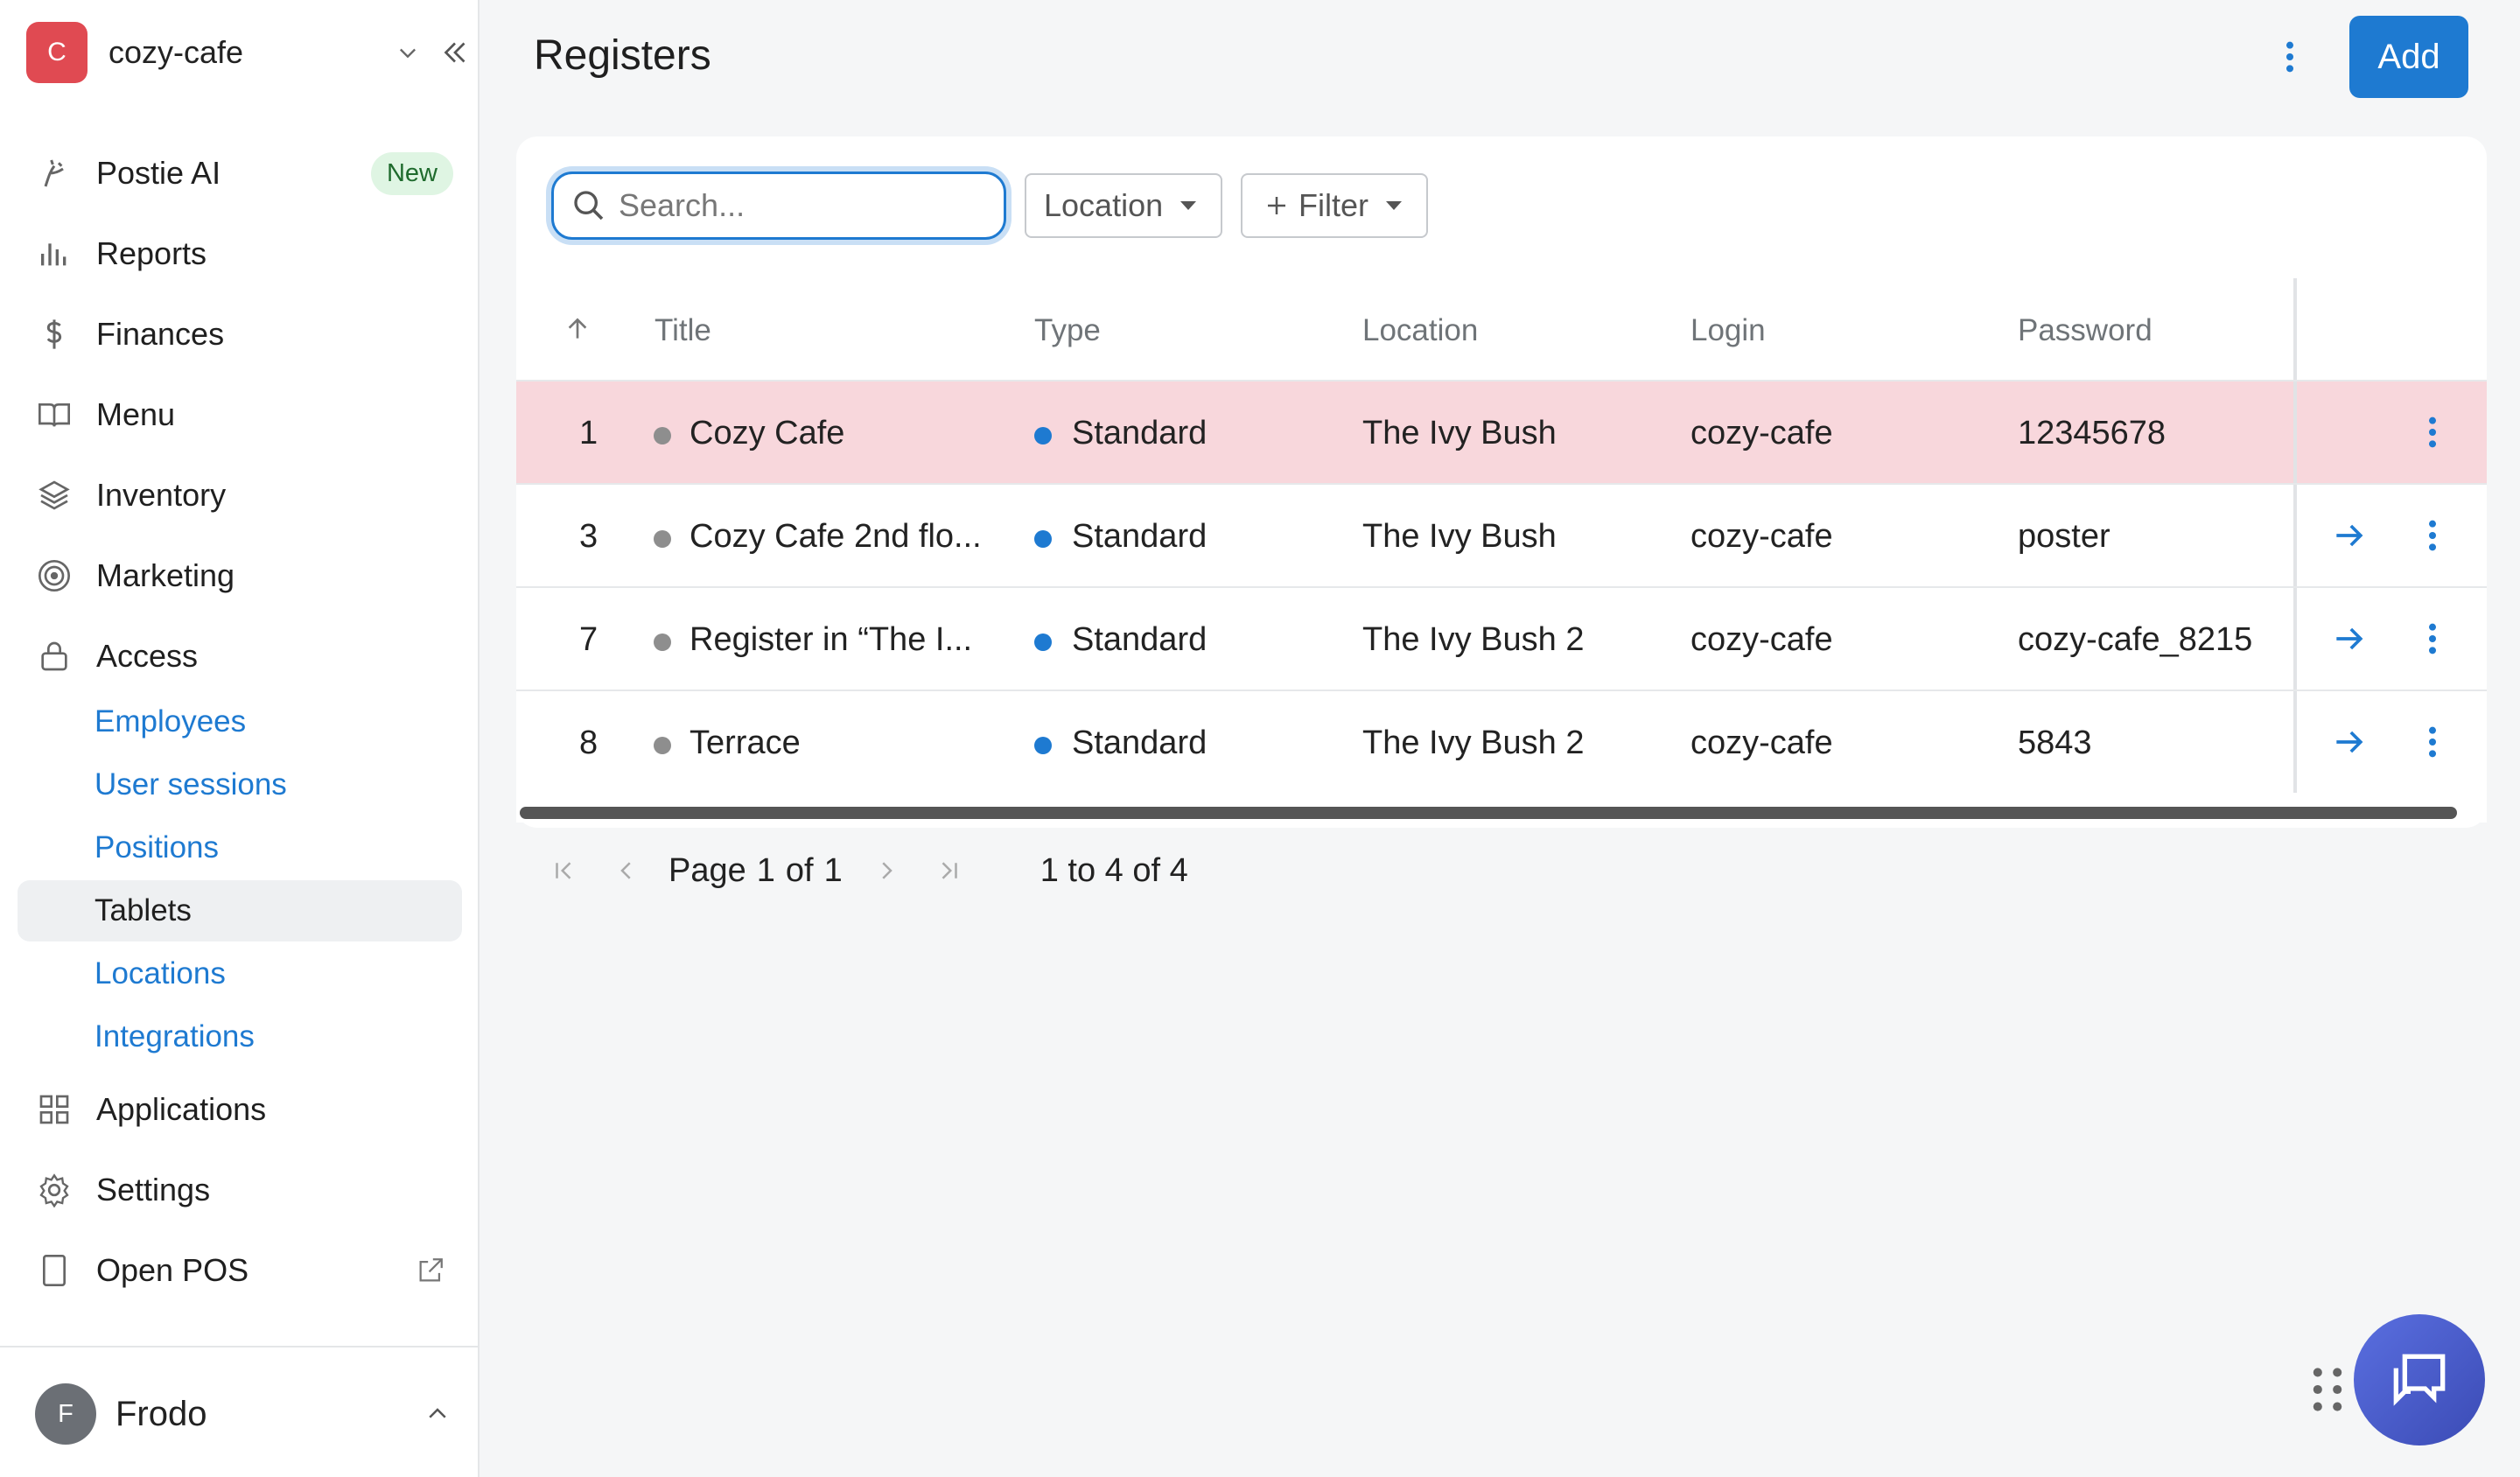  I want to click on account-switcher: C cozy-cafe, so click(249, 52).